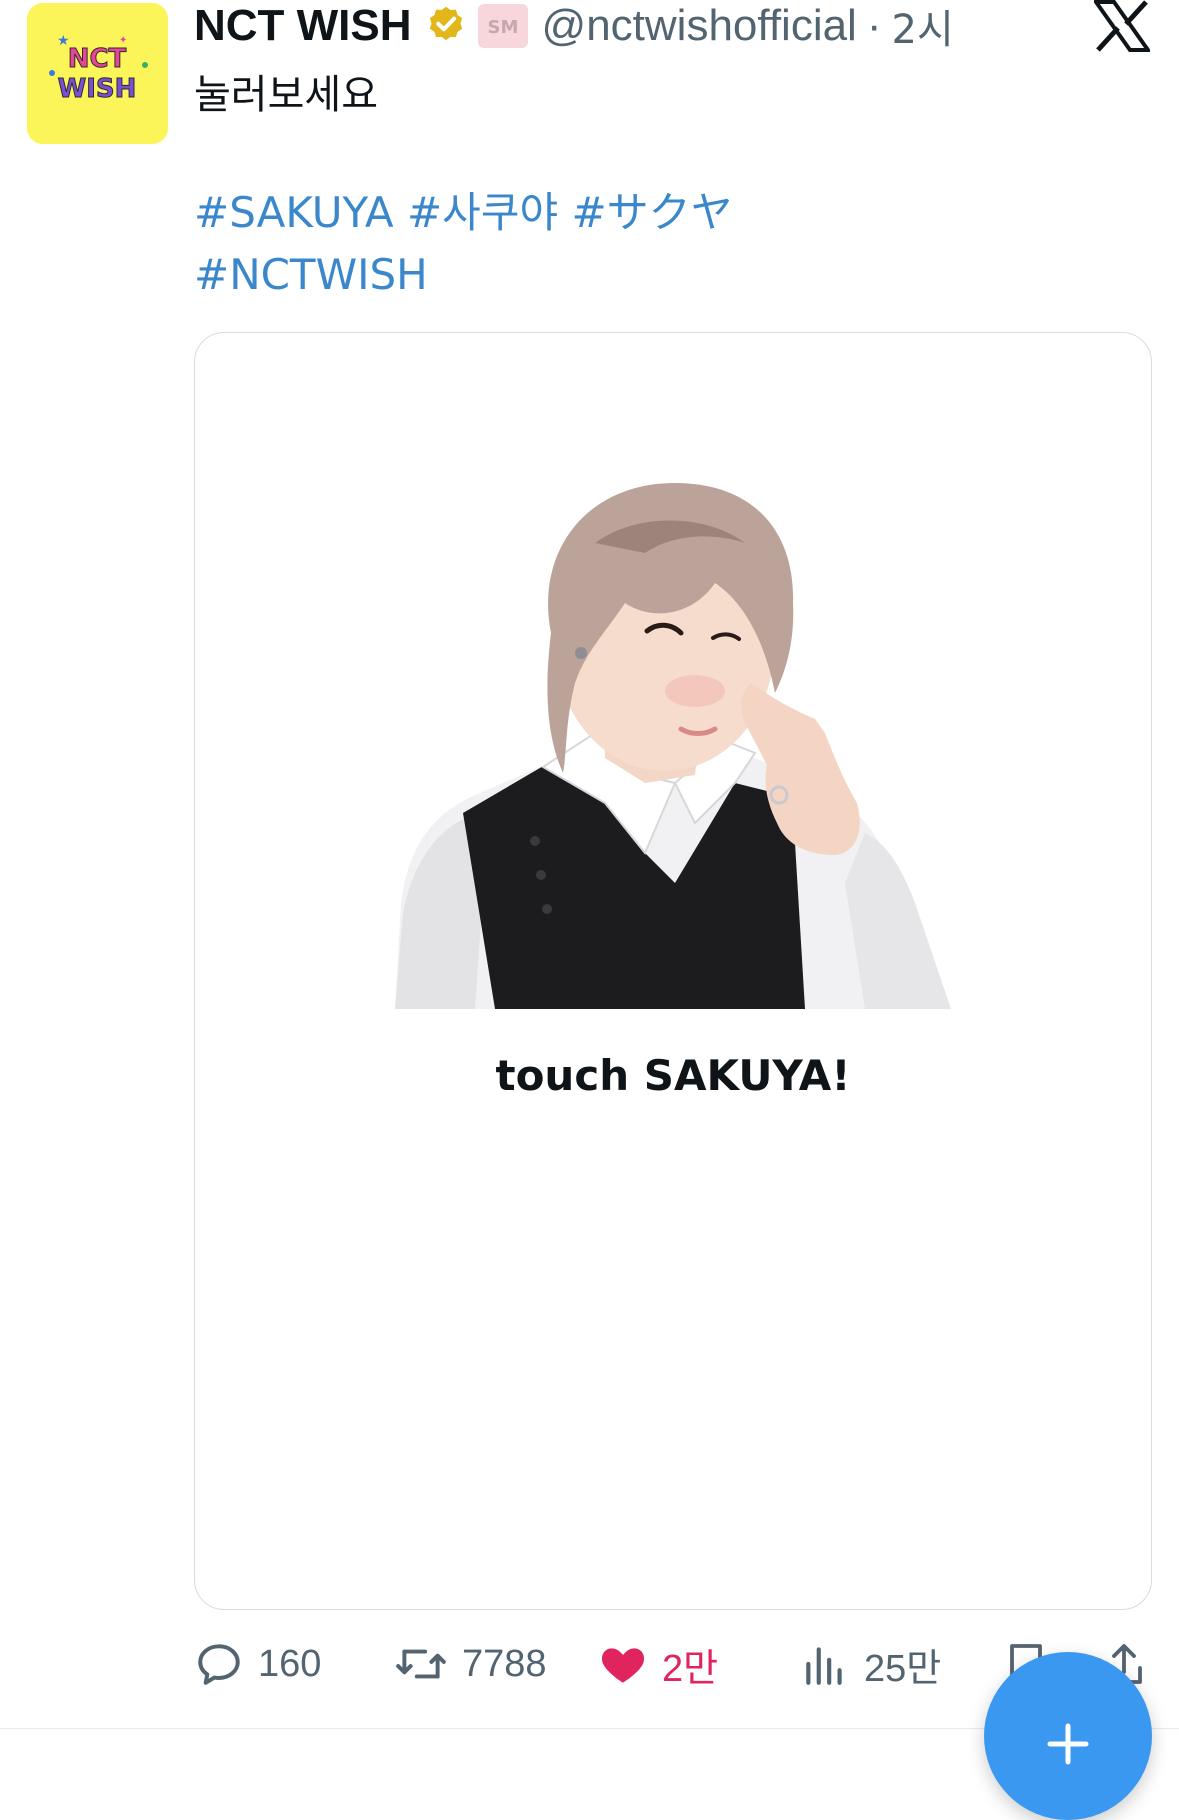 Image resolution: width=1179 pixels, height=1820 pixels. I want to click on plus-icon, so click(1068, 1744).